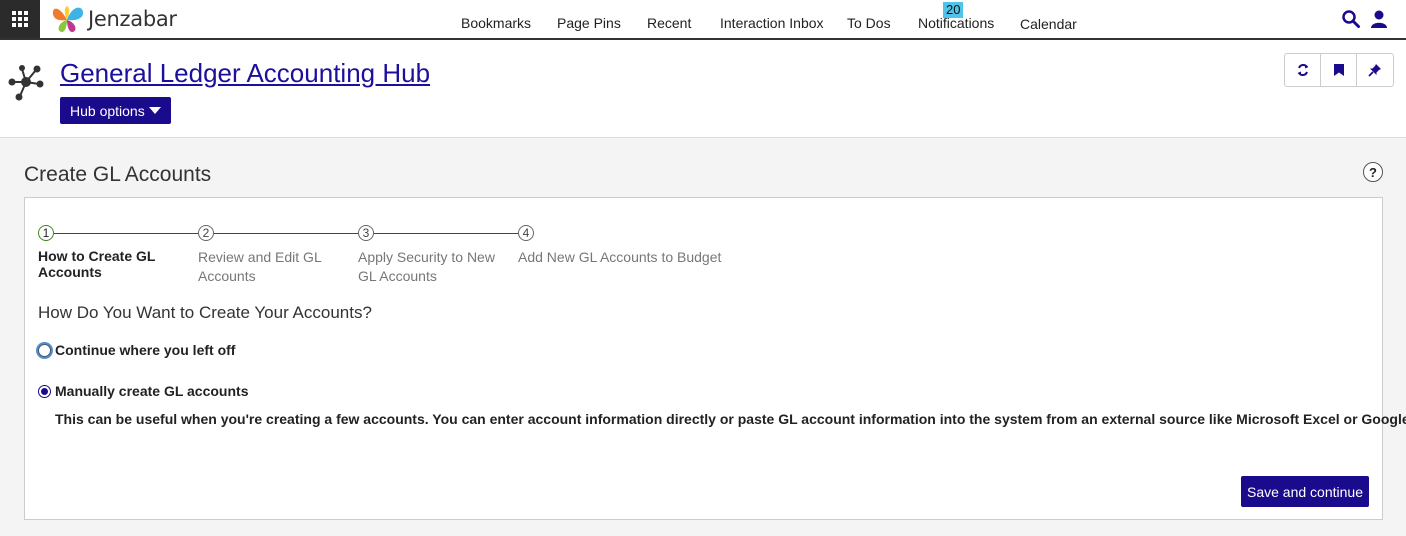 The image size is (1406, 536). Describe the element at coordinates (1351, 19) in the screenshot. I see `search-icon` at that location.